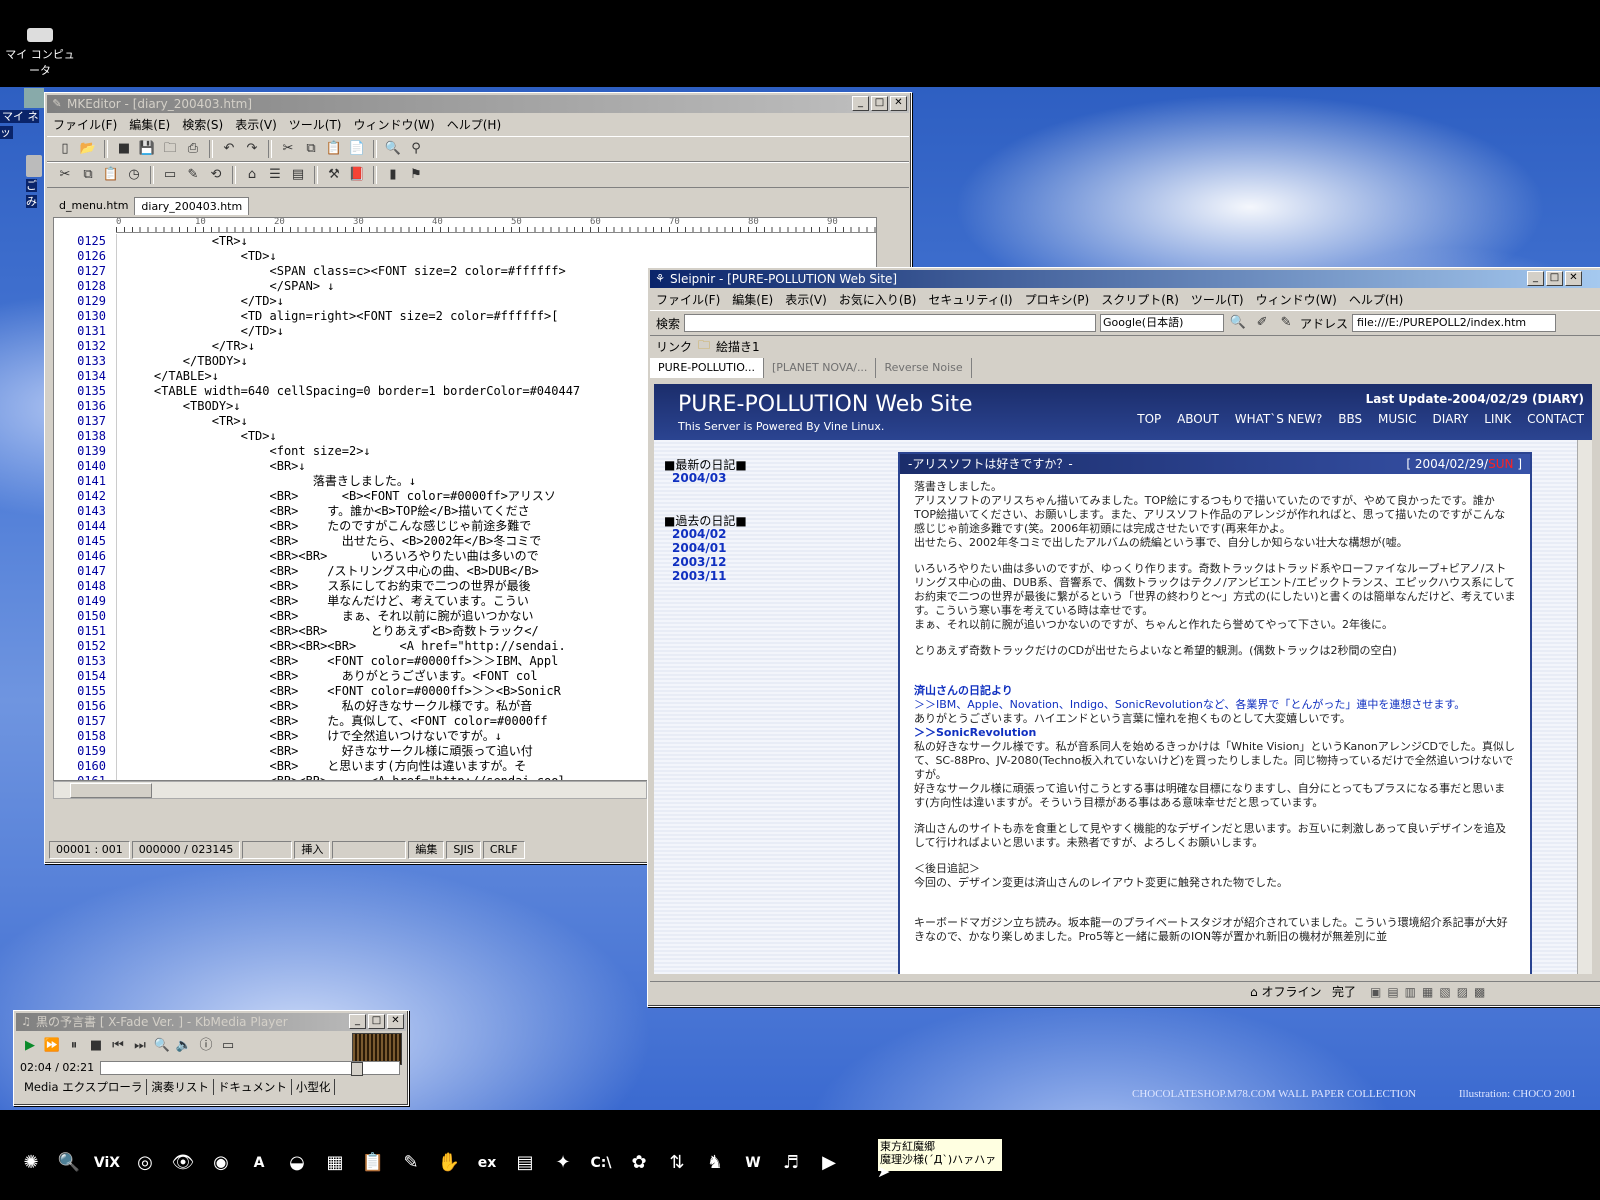 This screenshot has height=1200, width=1600. I want to click on menu-edit: 編集(E), so click(149, 124).